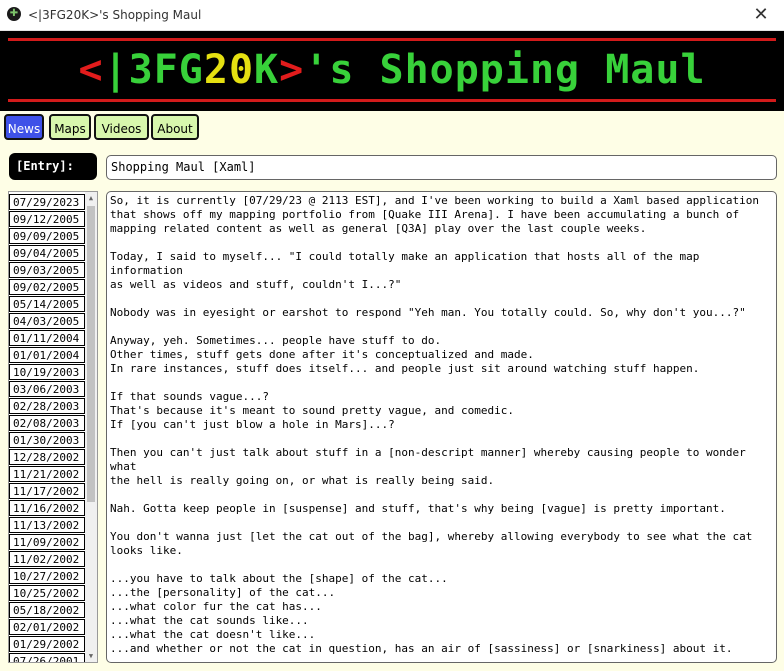  Describe the element at coordinates (47, 304) in the screenshot. I see `date-list-item: 05/14/2005` at that location.